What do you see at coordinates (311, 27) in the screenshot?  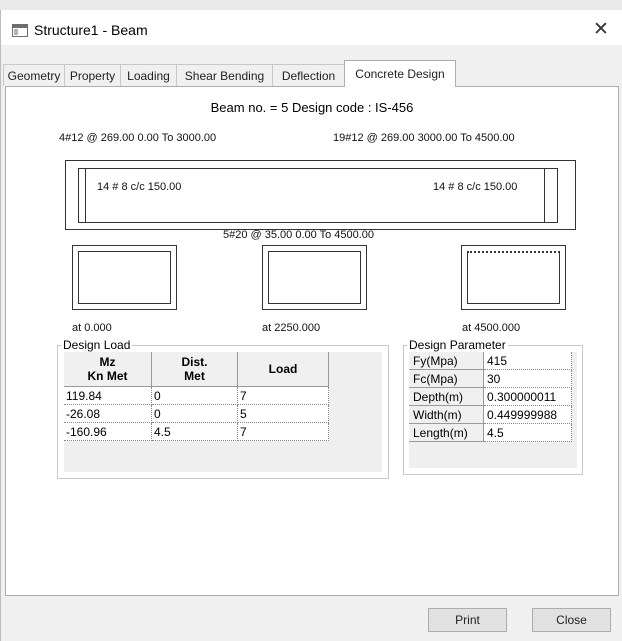 I see `title-bar: Structure1 - Beam ✕` at bounding box center [311, 27].